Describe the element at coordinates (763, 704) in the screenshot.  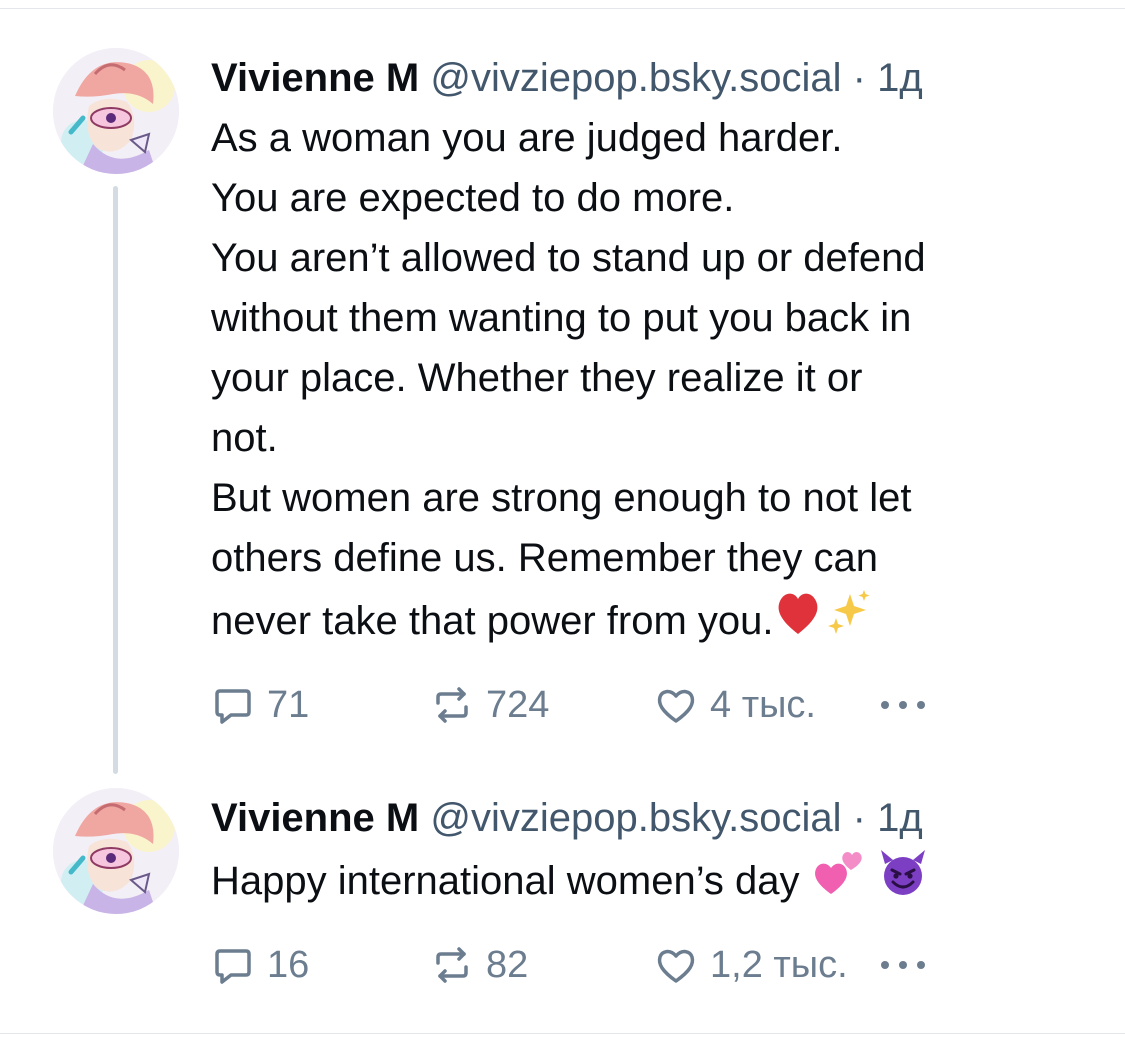
I see `like-count: 4 тыс.` at that location.